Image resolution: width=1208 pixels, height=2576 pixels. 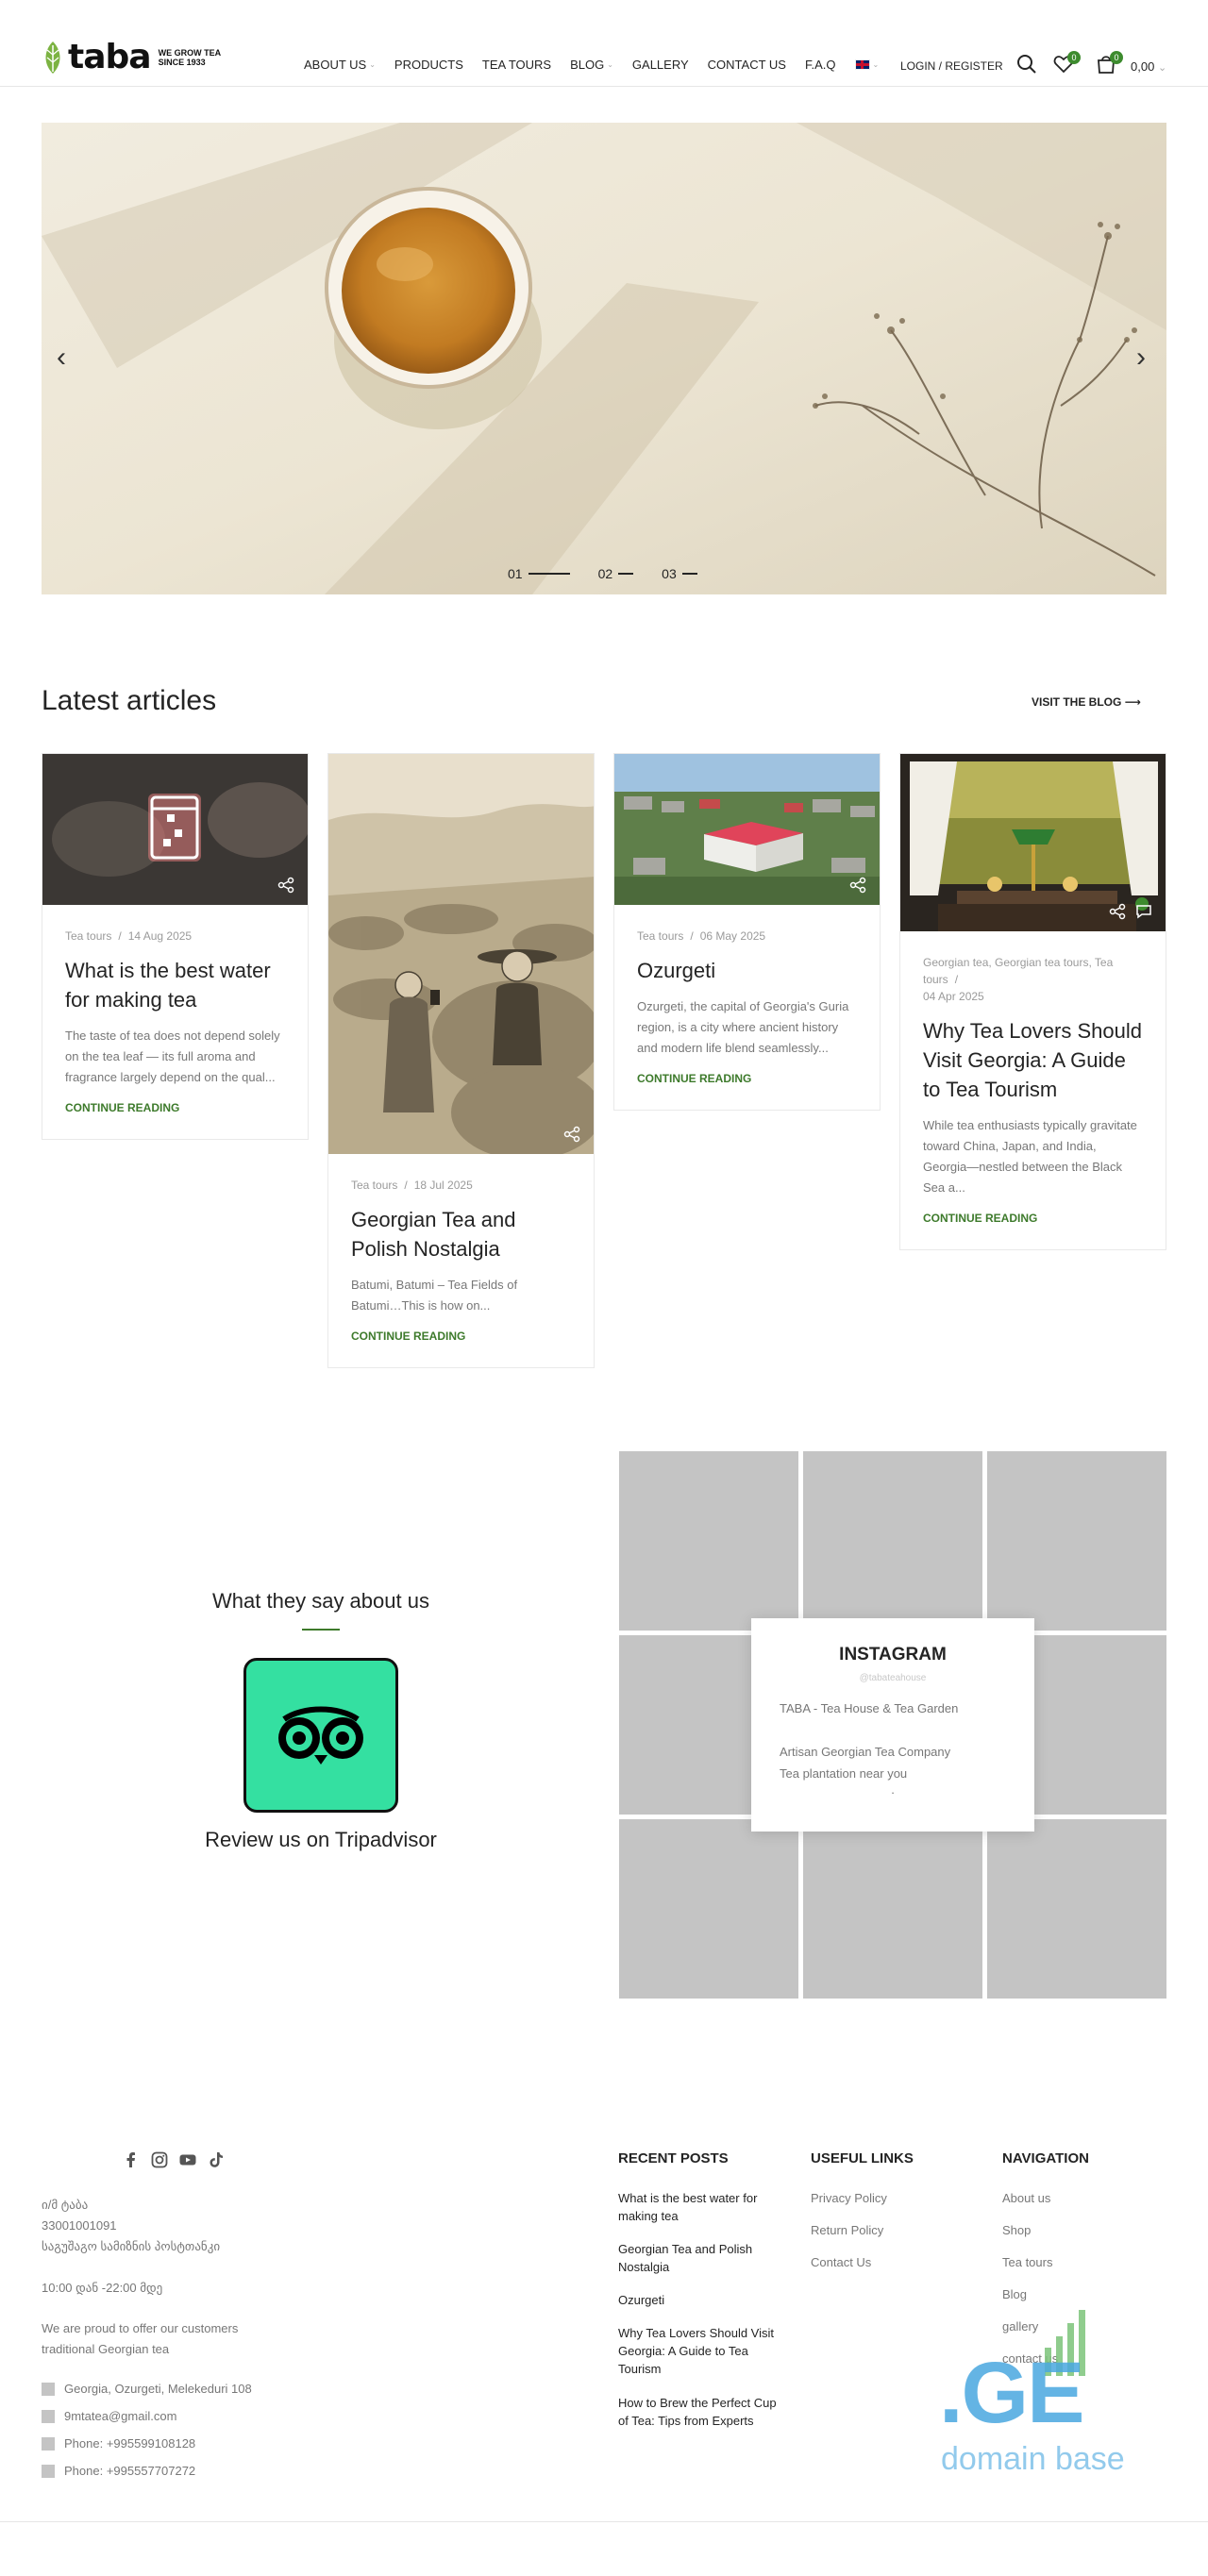 I want to click on chevron-right-icon: ›, so click(x=1141, y=358).